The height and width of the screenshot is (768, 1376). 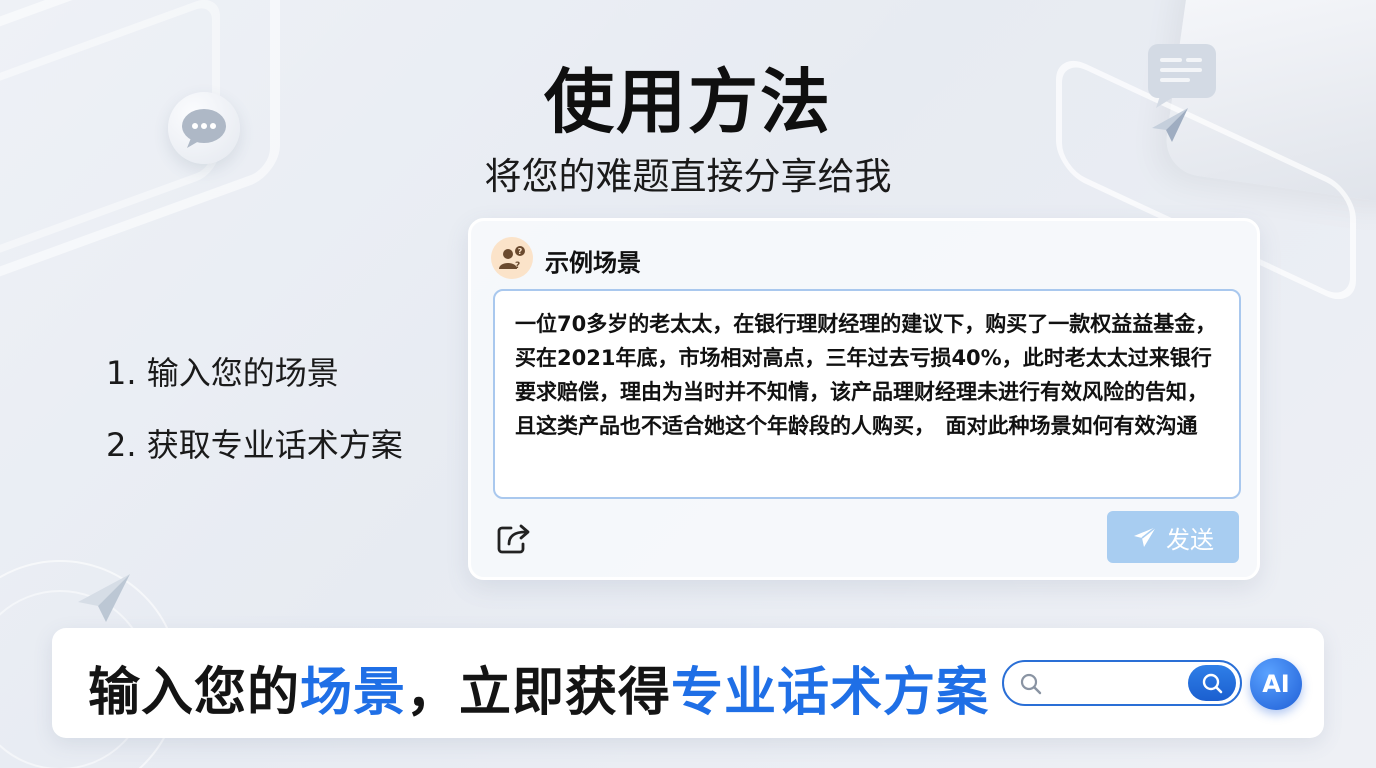 What do you see at coordinates (1145, 536) in the screenshot?
I see `send-icon` at bounding box center [1145, 536].